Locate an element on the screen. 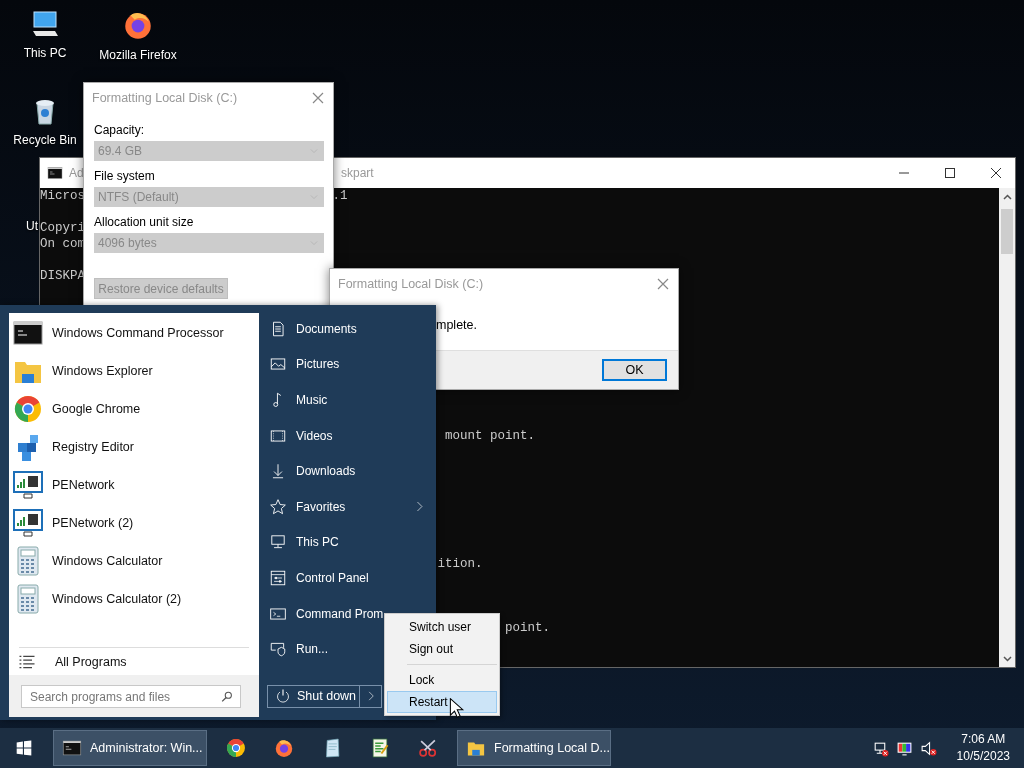 The height and width of the screenshot is (768, 1024). console-text: .1 is located at coordinates (340, 196).